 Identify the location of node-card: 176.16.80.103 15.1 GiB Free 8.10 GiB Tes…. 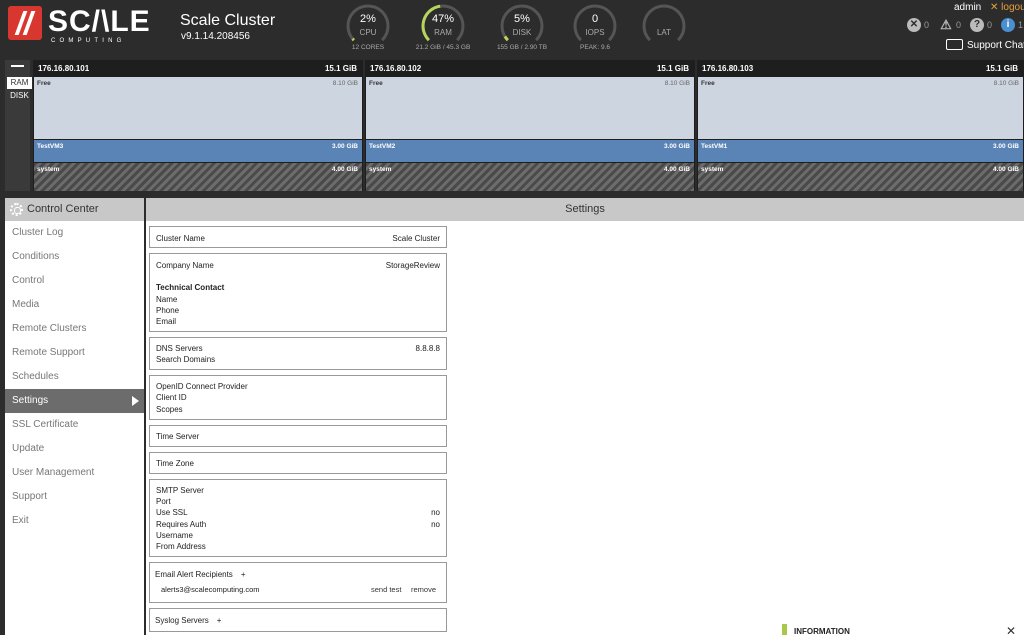
(860, 125).